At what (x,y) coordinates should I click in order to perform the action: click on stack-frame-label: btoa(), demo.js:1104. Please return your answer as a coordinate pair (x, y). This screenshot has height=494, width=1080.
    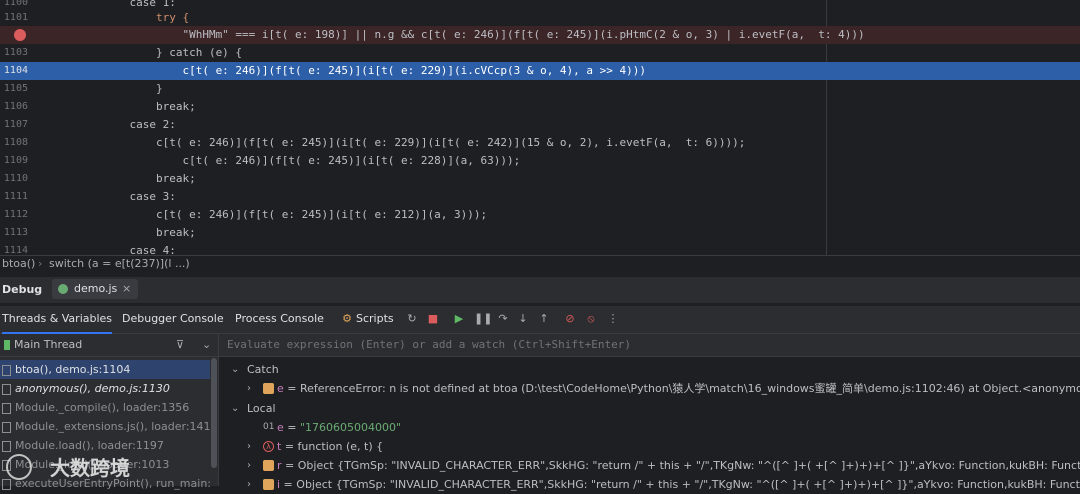
    Looking at the image, I should click on (73, 369).